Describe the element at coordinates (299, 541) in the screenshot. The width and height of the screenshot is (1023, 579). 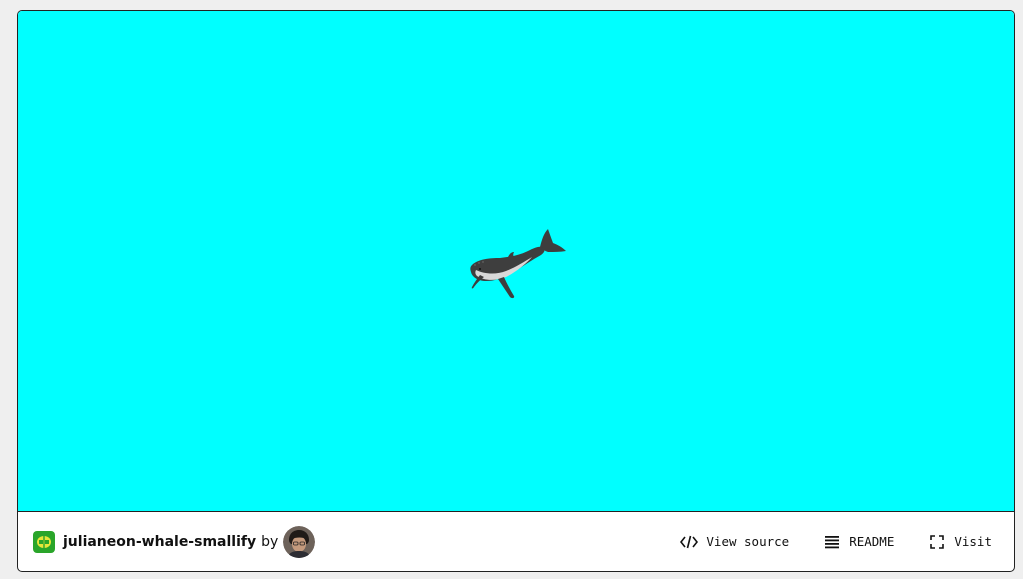
I see `user-avatar` at that location.